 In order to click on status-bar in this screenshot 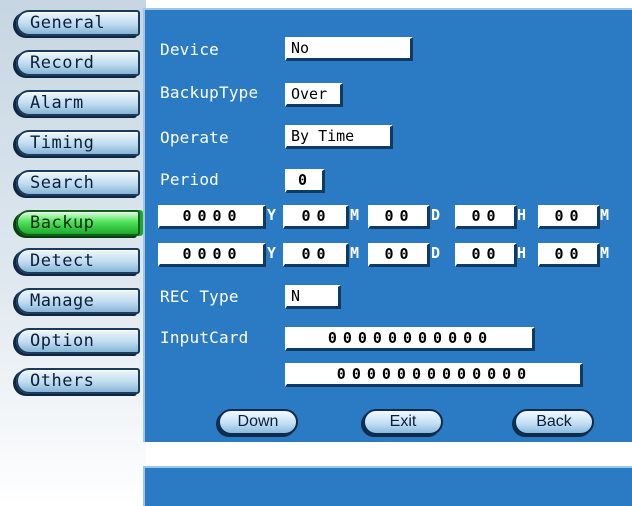, I will do `click(387, 486)`.